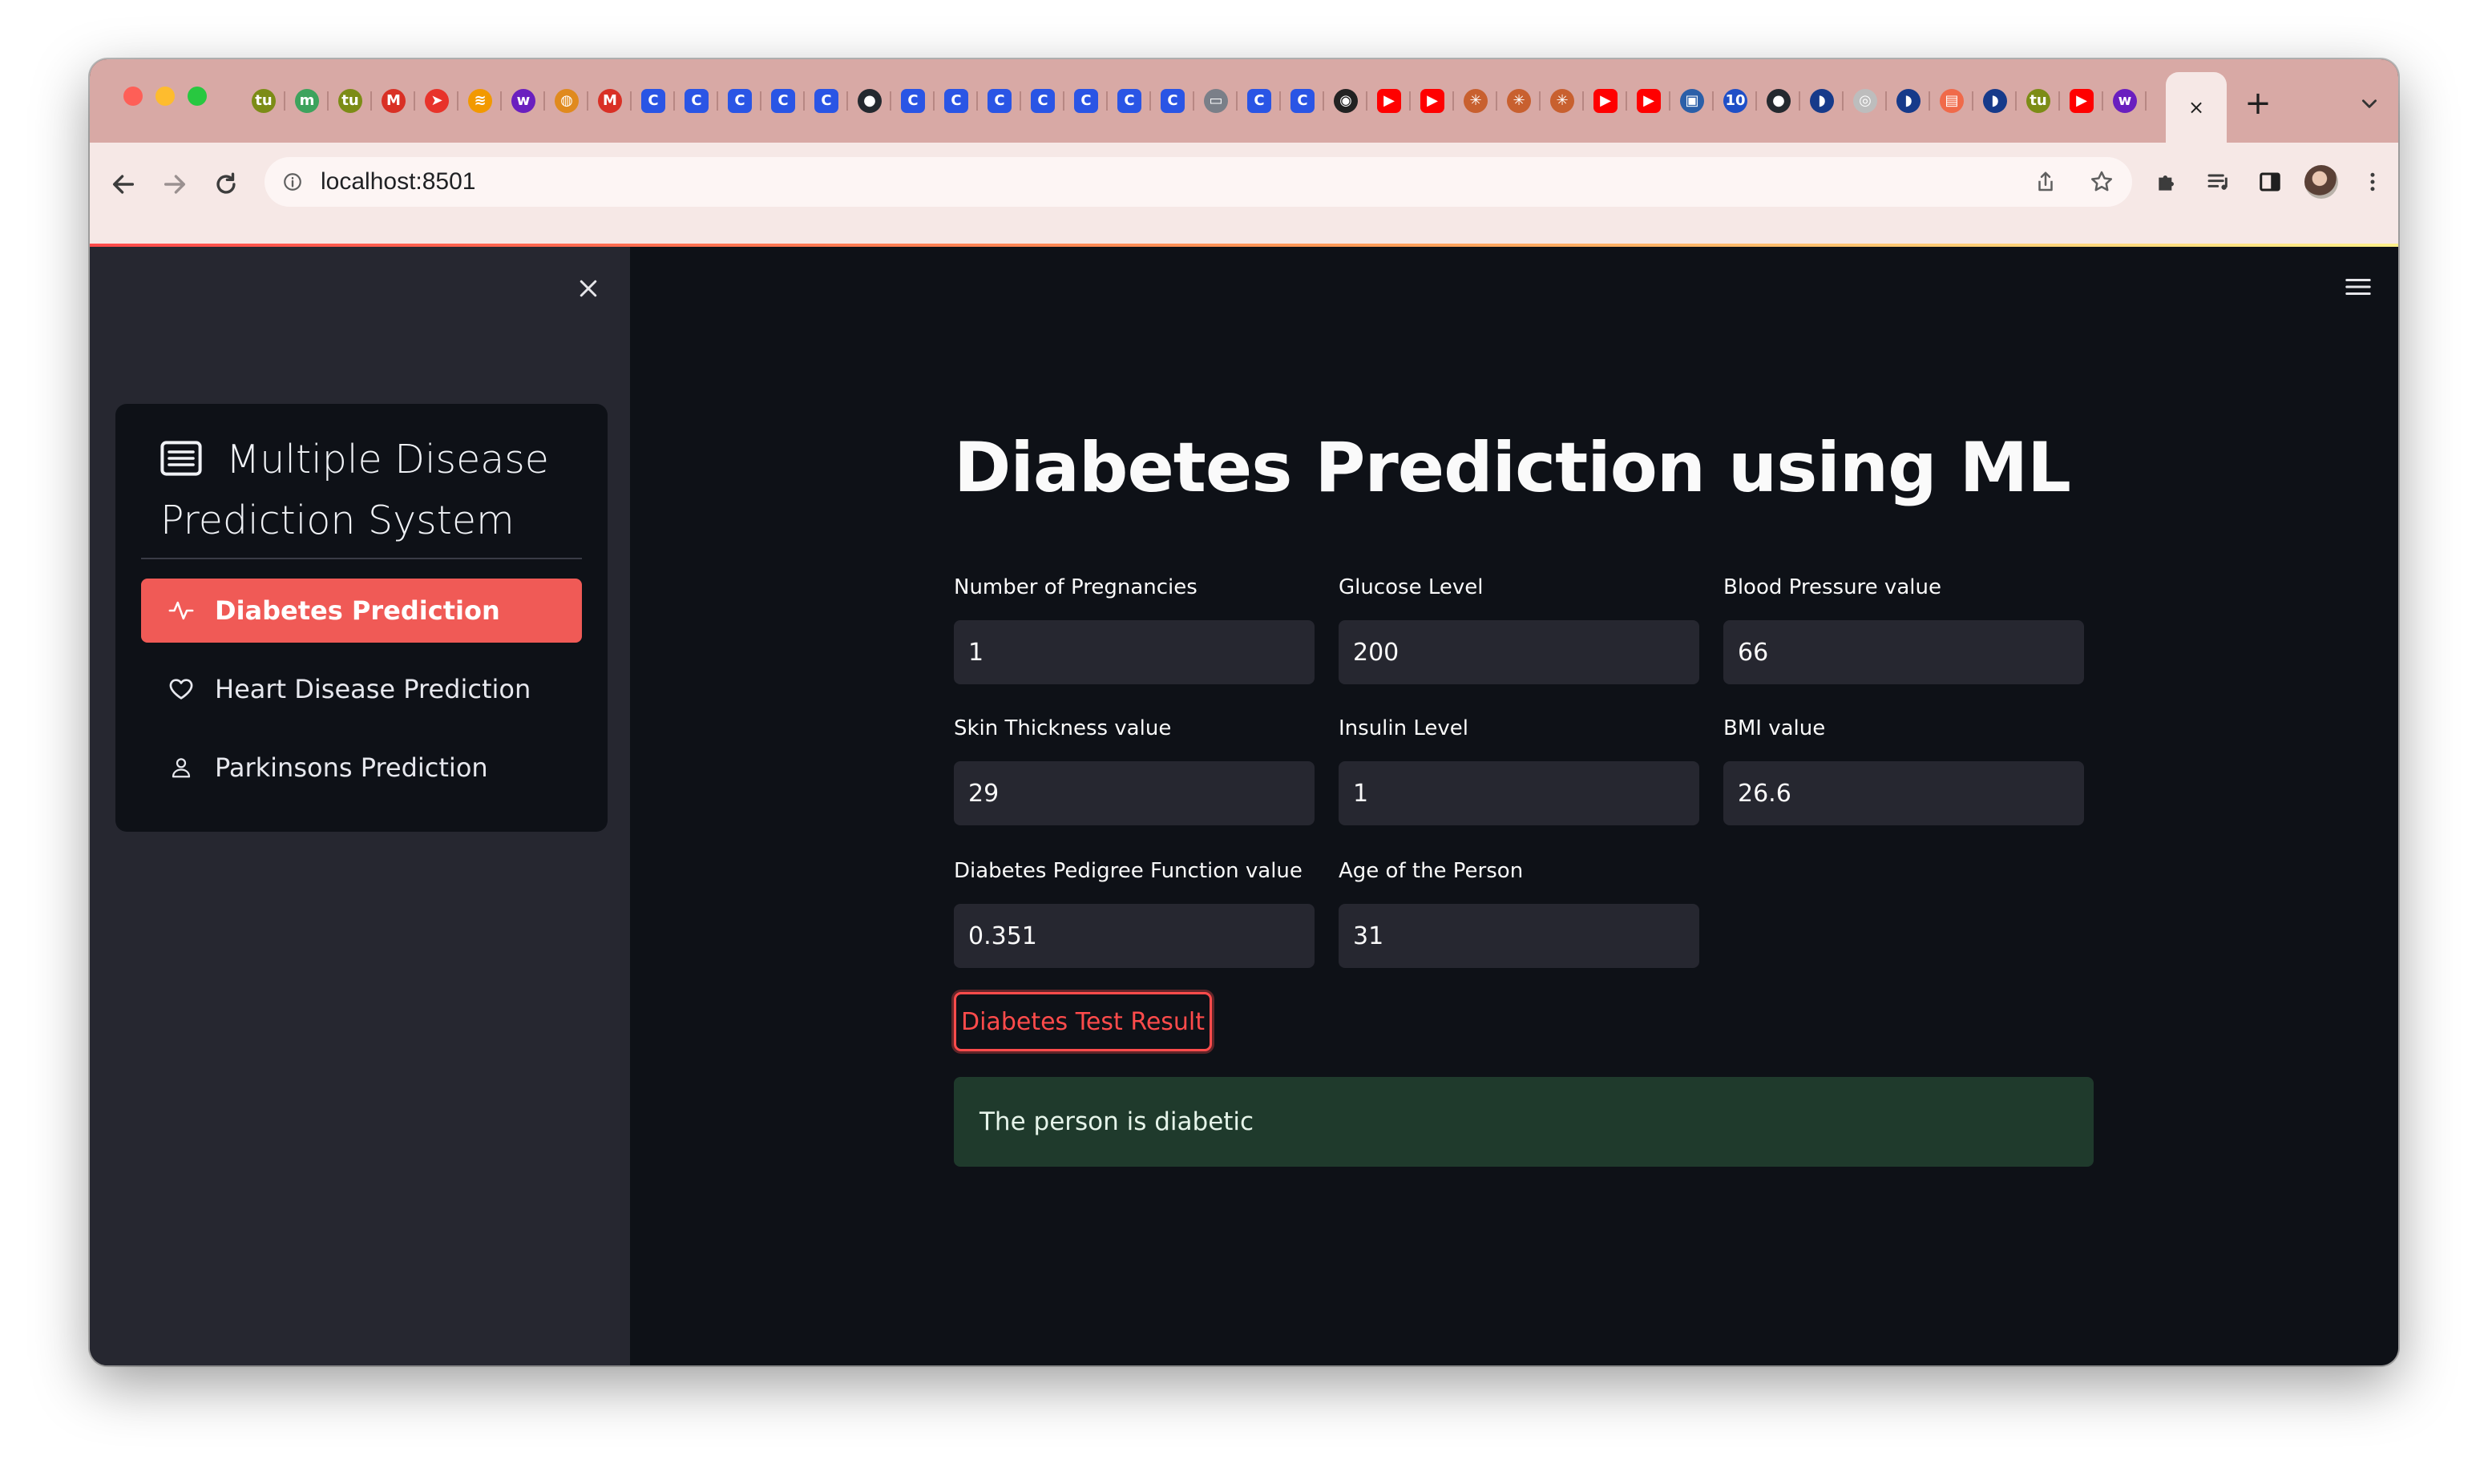  What do you see at coordinates (2218, 182) in the screenshot?
I see `media-control-button` at bounding box center [2218, 182].